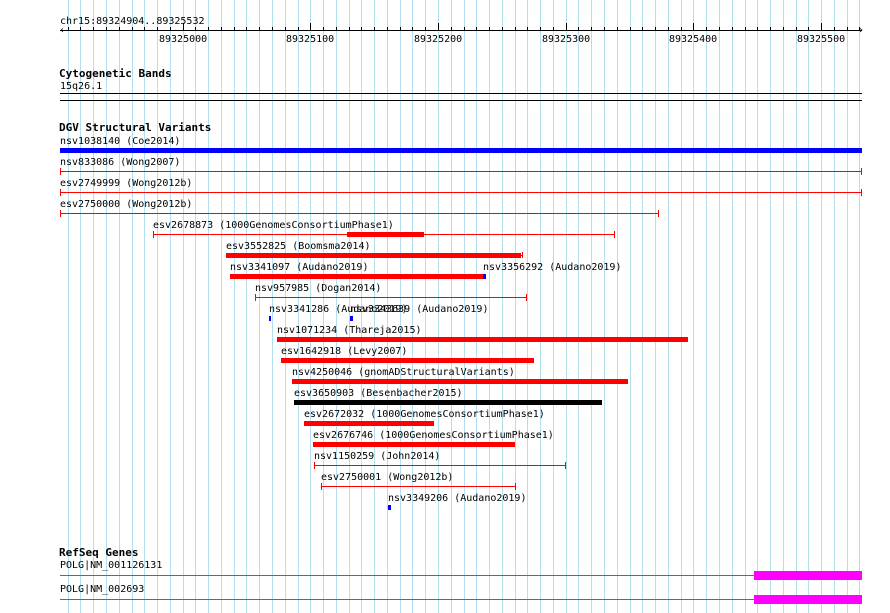 The height and width of the screenshot is (613, 890). I want to click on ruler-left-arrow: ‹, so click(62, 30).